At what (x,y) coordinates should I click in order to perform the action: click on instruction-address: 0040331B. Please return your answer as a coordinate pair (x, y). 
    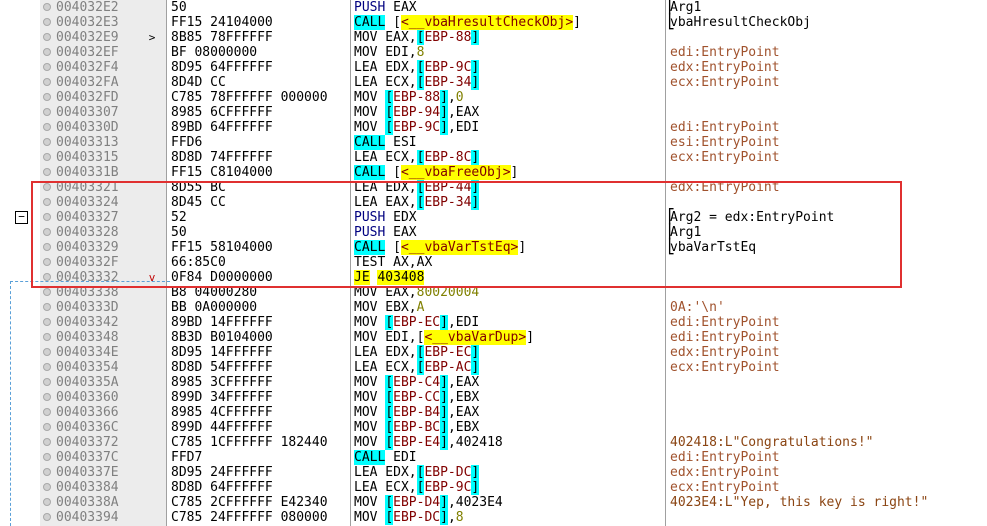
    Looking at the image, I should click on (87, 172).